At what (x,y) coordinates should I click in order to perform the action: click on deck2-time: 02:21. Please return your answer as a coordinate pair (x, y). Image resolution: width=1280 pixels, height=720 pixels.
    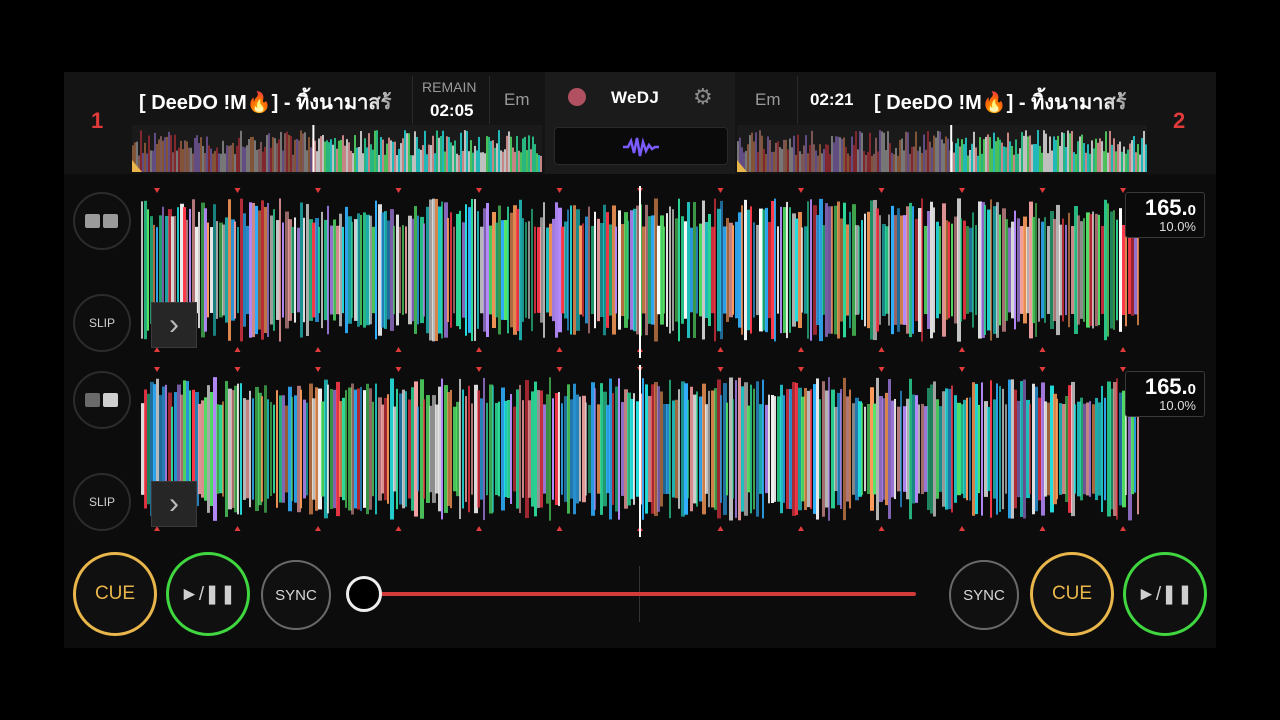
    Looking at the image, I should click on (831, 100).